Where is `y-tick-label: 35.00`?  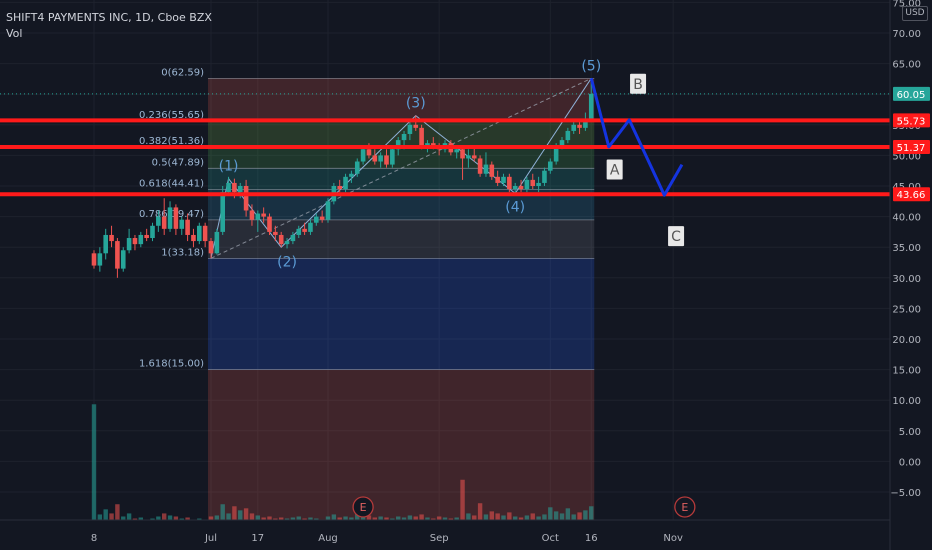
y-tick-label: 35.00 is located at coordinates (906, 248).